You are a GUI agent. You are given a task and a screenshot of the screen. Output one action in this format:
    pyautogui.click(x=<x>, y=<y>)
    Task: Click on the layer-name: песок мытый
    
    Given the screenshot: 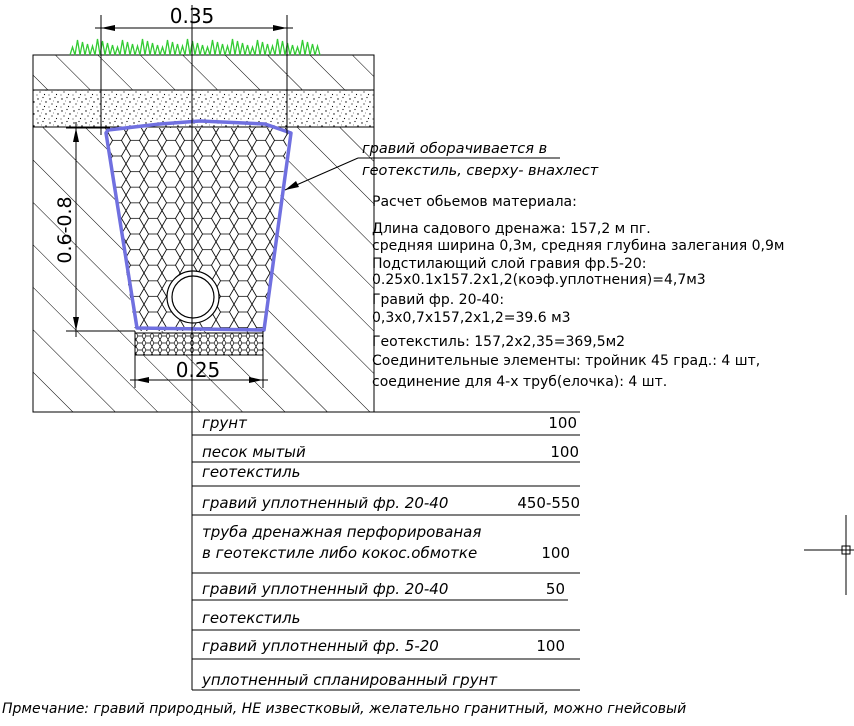 What is the action you would take?
    pyautogui.click(x=254, y=452)
    